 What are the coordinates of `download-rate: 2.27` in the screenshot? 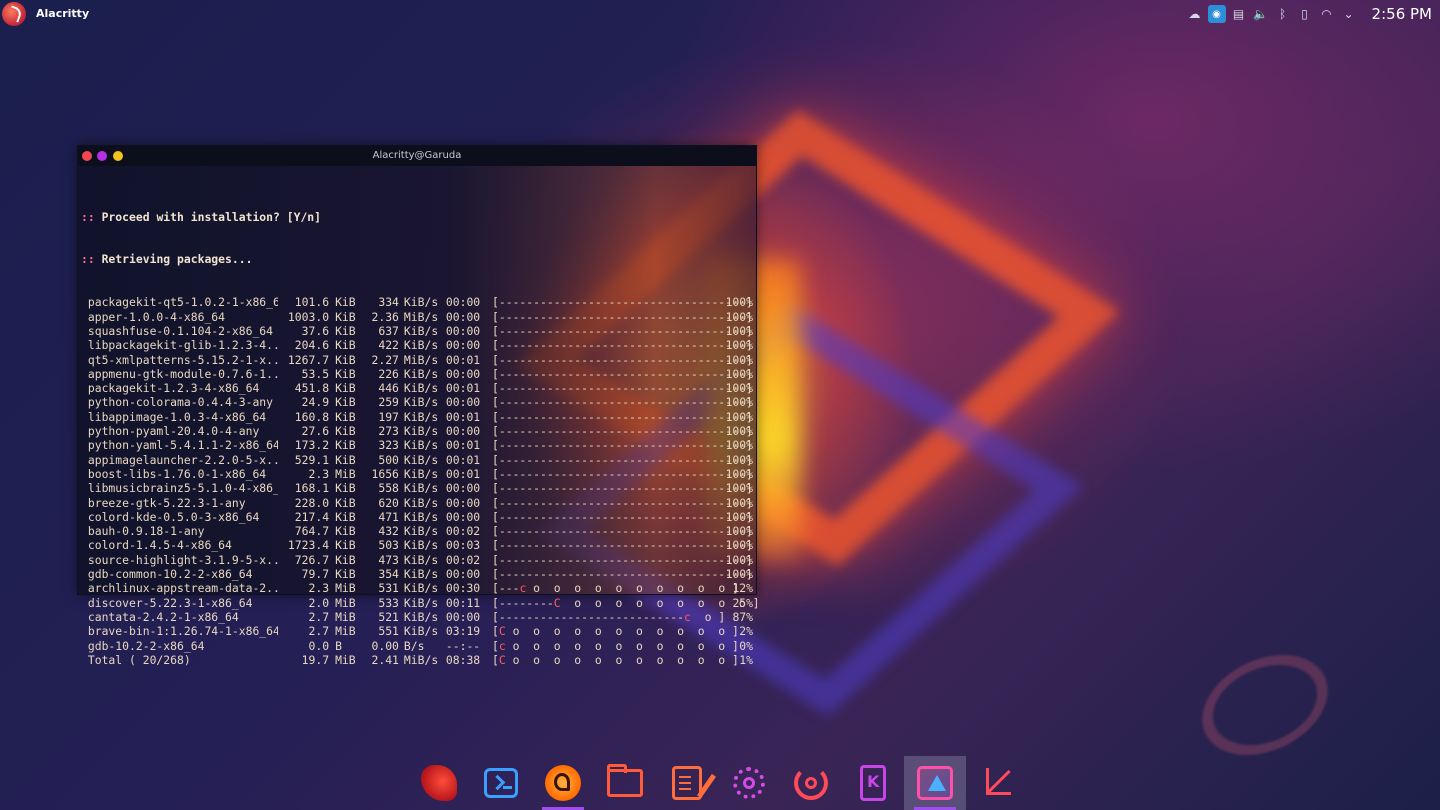 It's located at (385, 359).